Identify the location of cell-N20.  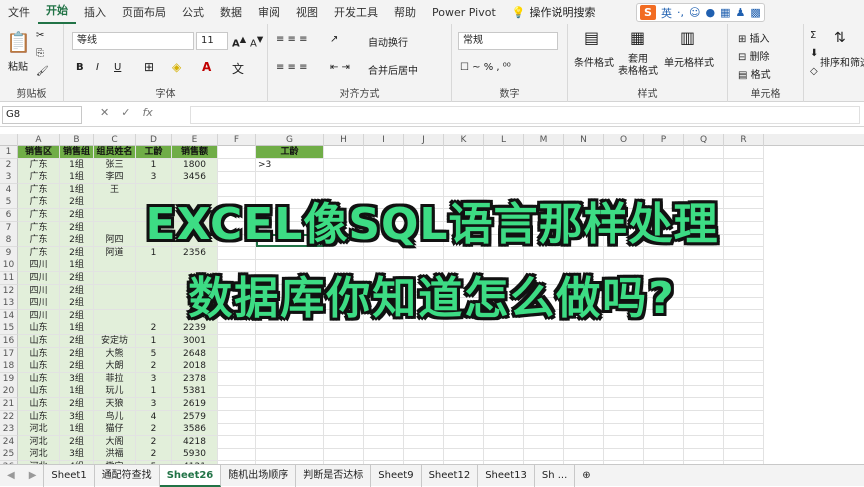
(584, 392).